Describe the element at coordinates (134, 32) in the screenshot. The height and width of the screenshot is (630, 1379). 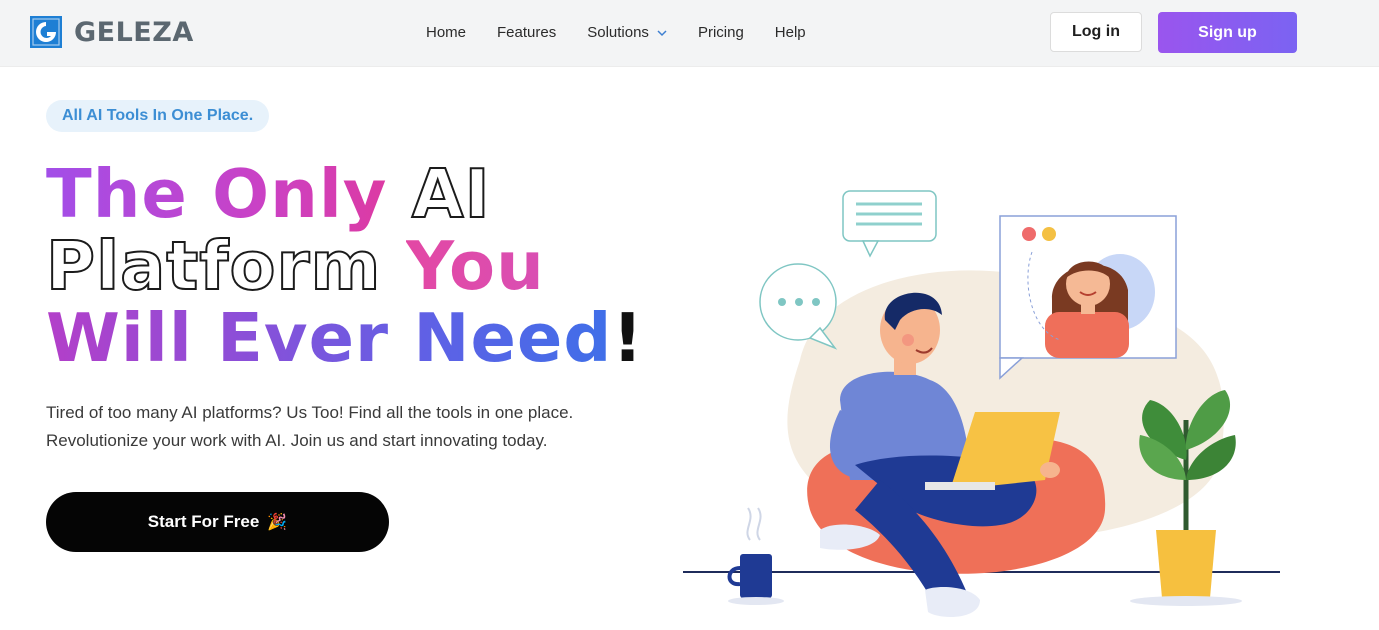
I see `brand-name: GELEZA` at that location.